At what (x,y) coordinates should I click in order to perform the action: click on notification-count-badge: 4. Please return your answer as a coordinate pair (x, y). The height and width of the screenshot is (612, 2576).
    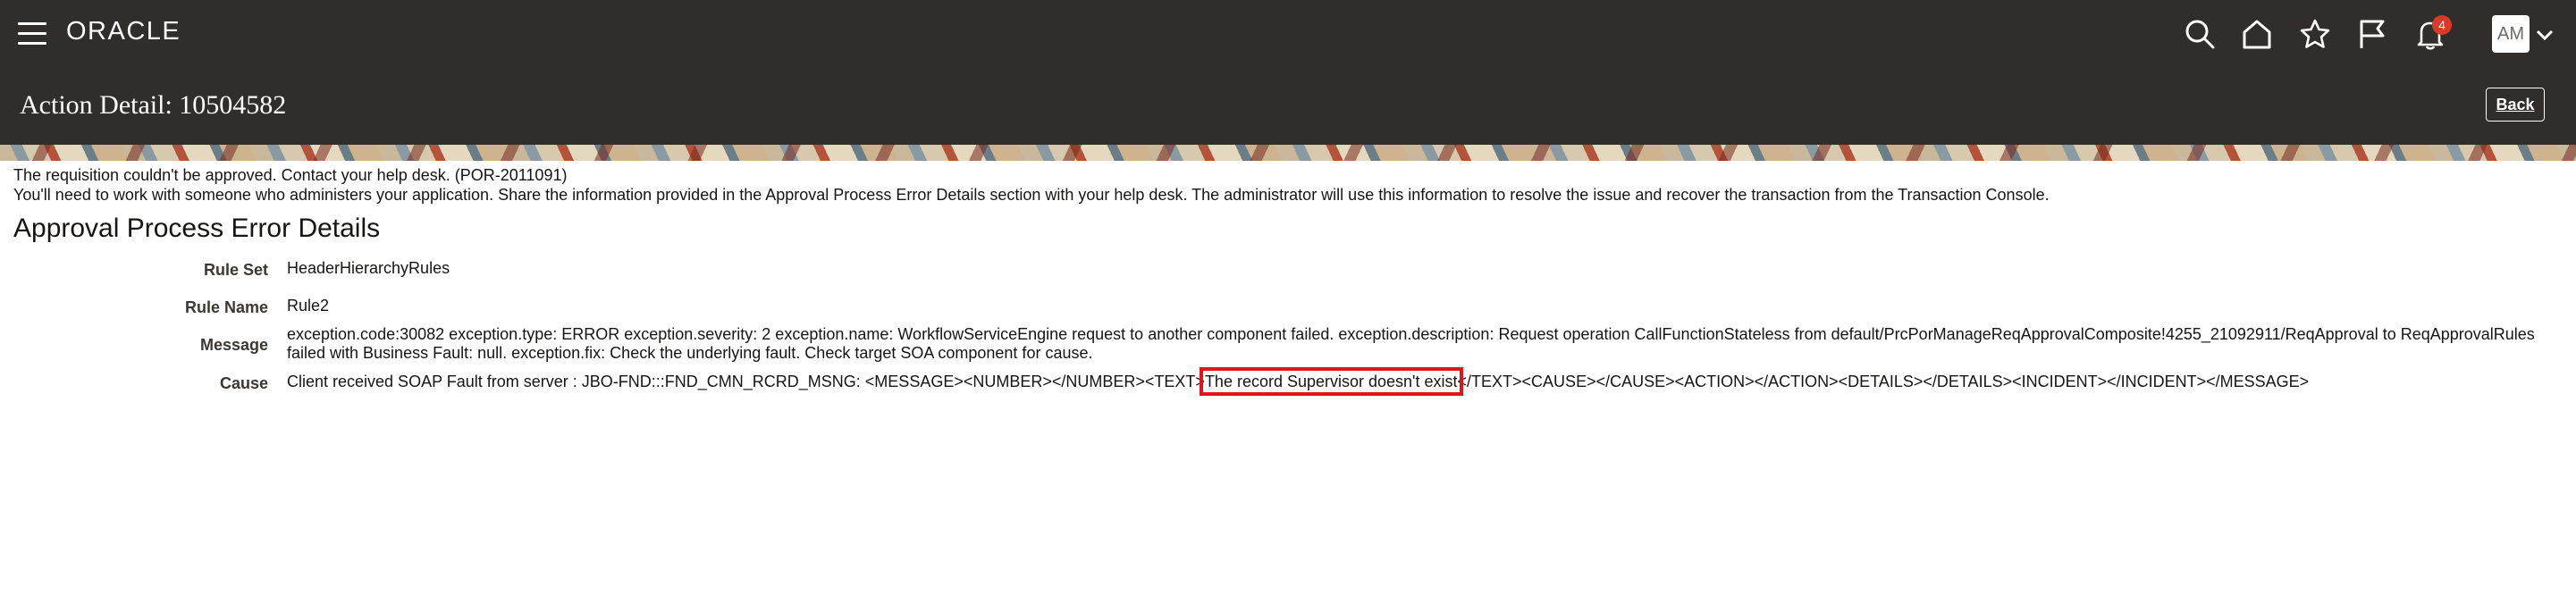
    Looking at the image, I should click on (2442, 25).